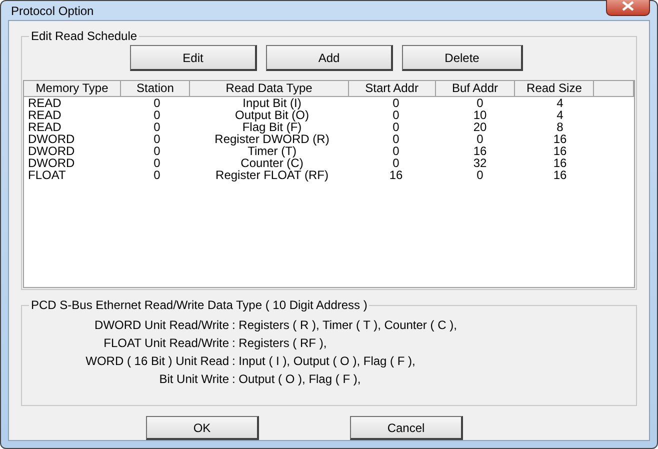  I want to click on info-label: FLOAT Unit Read/Write, so click(166, 343).